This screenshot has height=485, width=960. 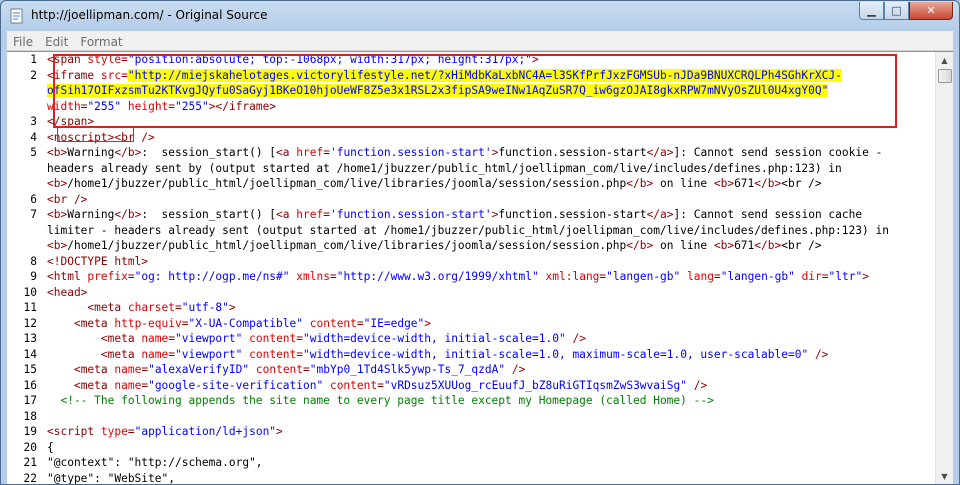 What do you see at coordinates (471, 463) in the screenshot?
I see `source-line: 21 "@context": "http://schema.org",` at bounding box center [471, 463].